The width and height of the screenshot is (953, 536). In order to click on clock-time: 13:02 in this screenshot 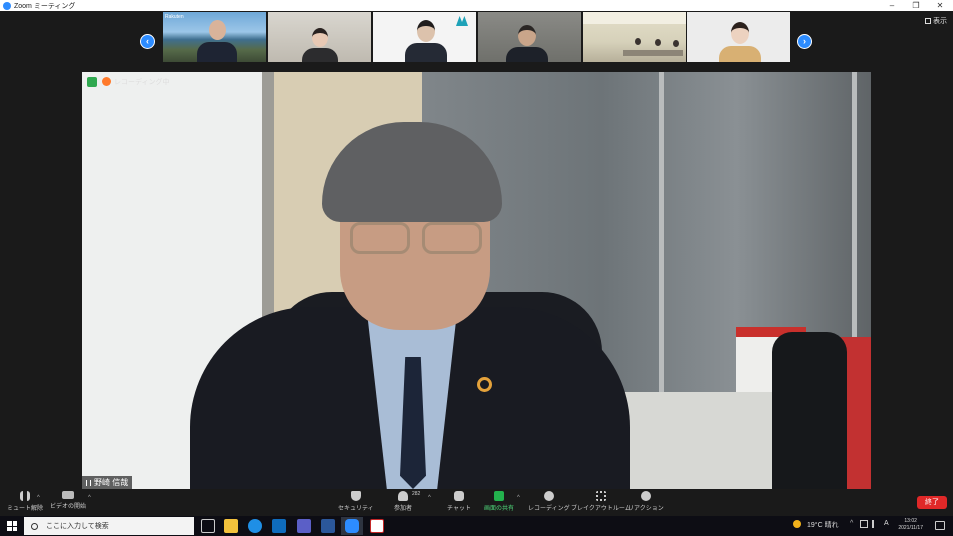, I will do `click(910, 521)`.